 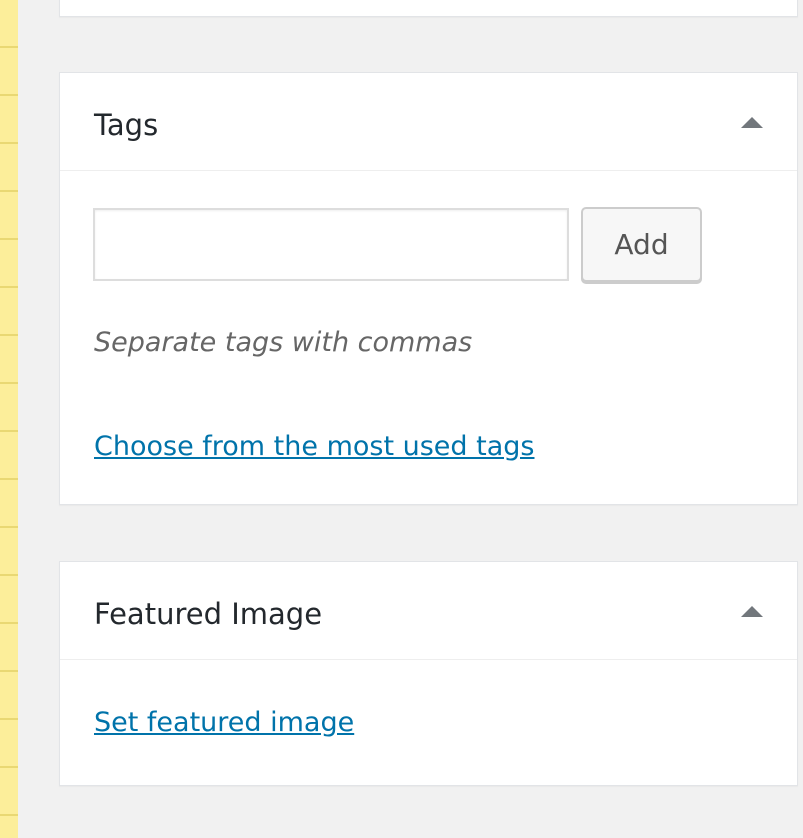 What do you see at coordinates (208, 614) in the screenshot?
I see `featured-image-title: Featured Image` at bounding box center [208, 614].